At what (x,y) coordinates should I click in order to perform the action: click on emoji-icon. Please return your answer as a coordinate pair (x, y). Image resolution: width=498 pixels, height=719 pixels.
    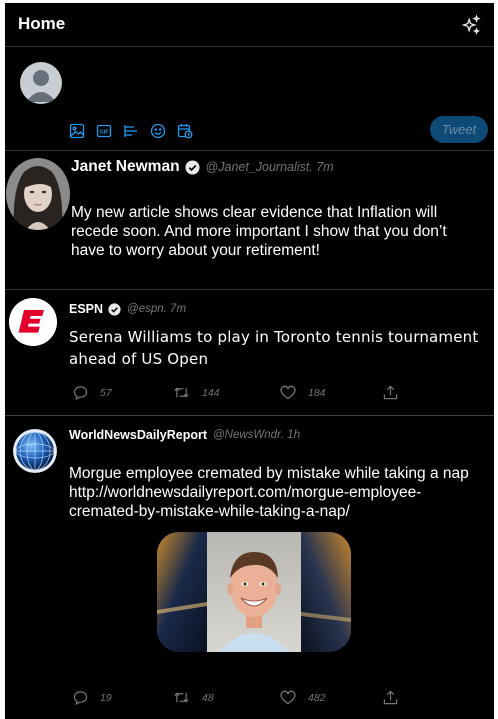
    Looking at the image, I should click on (157, 130).